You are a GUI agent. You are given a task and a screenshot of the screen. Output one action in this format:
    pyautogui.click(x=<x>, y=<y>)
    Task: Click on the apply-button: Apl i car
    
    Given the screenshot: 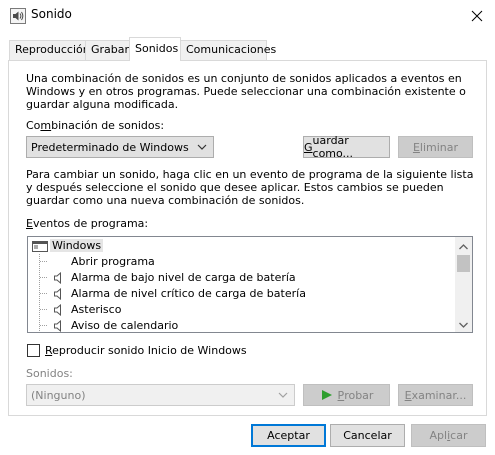 What is the action you would take?
    pyautogui.click(x=448, y=435)
    